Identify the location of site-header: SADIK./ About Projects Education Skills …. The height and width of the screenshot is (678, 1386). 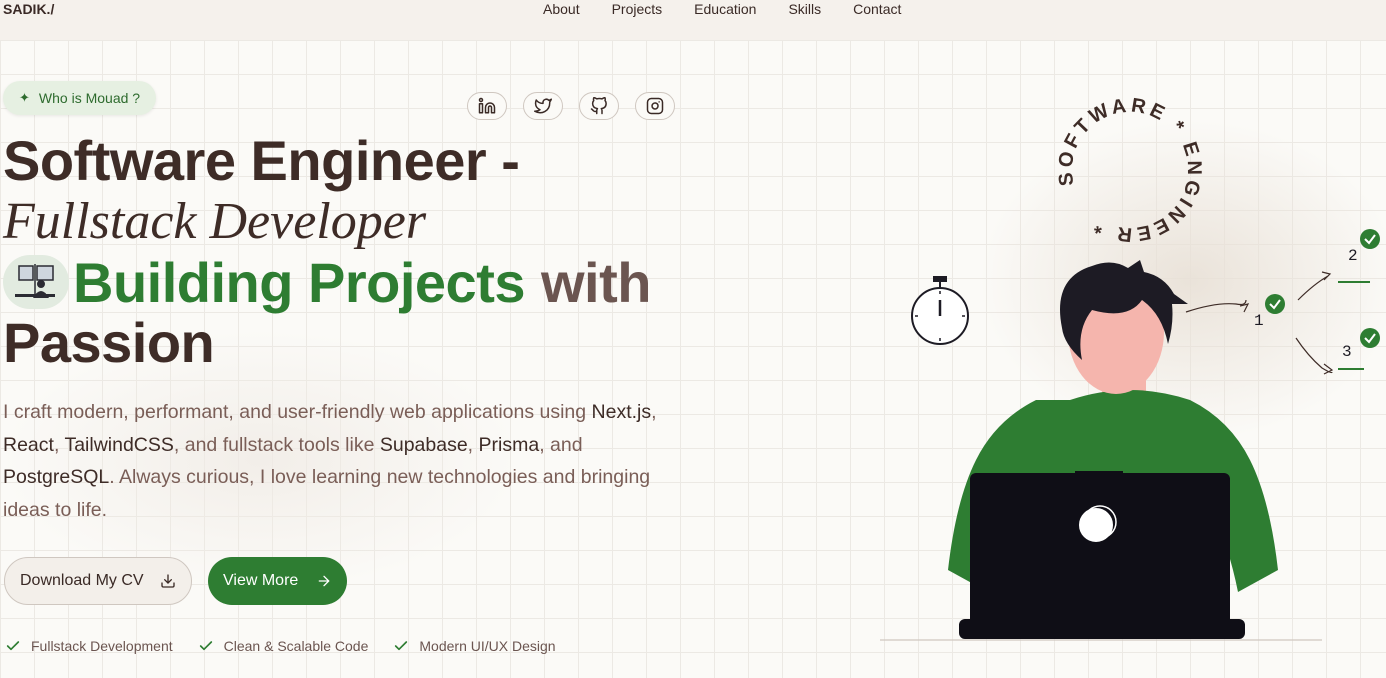
(693, 20).